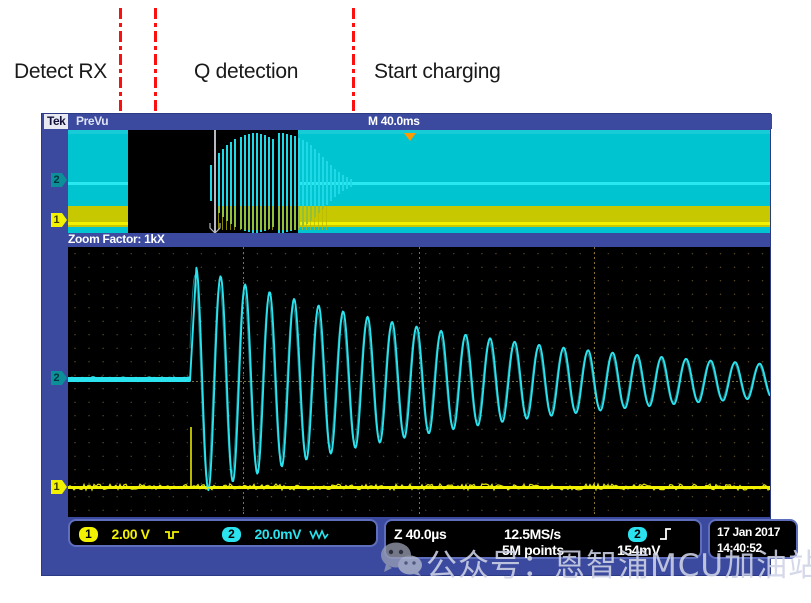  What do you see at coordinates (533, 550) in the screenshot?
I see `record-length: 5M points` at bounding box center [533, 550].